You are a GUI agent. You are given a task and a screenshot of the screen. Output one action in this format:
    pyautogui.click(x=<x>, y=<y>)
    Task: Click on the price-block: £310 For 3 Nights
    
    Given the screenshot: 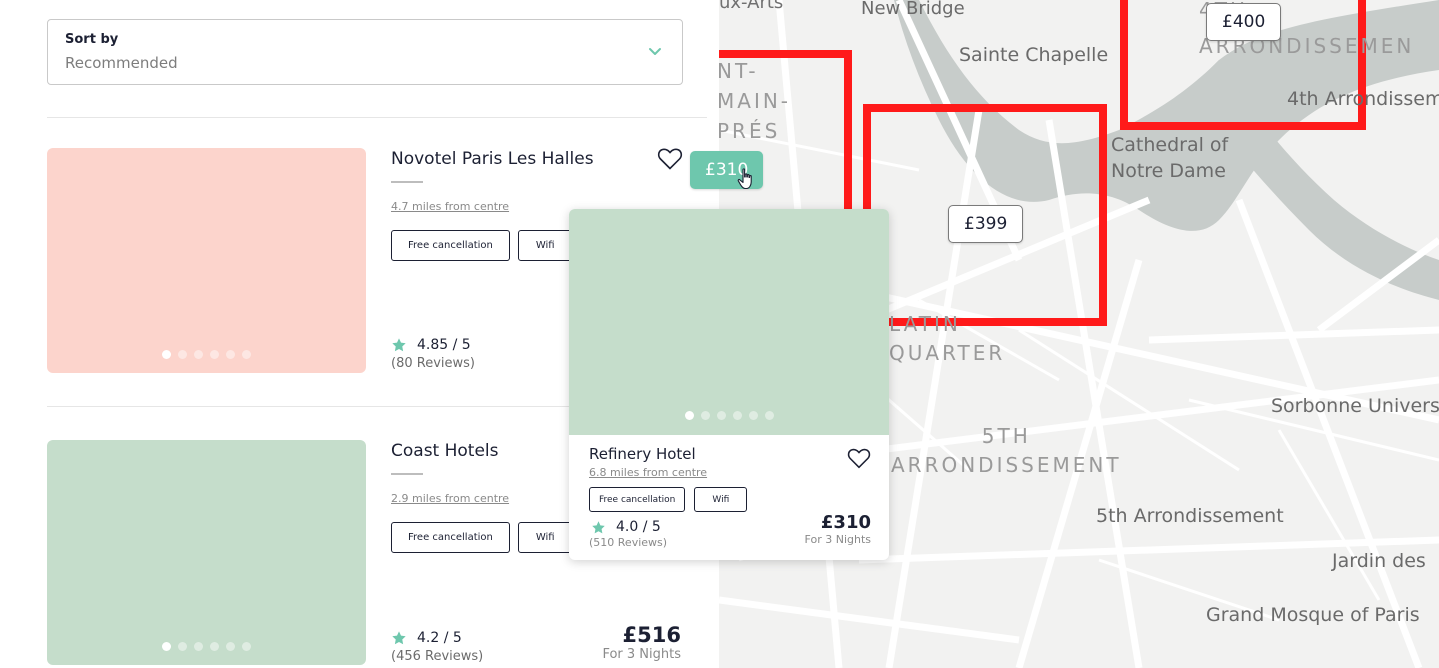 What is the action you would take?
    pyautogui.click(x=838, y=529)
    